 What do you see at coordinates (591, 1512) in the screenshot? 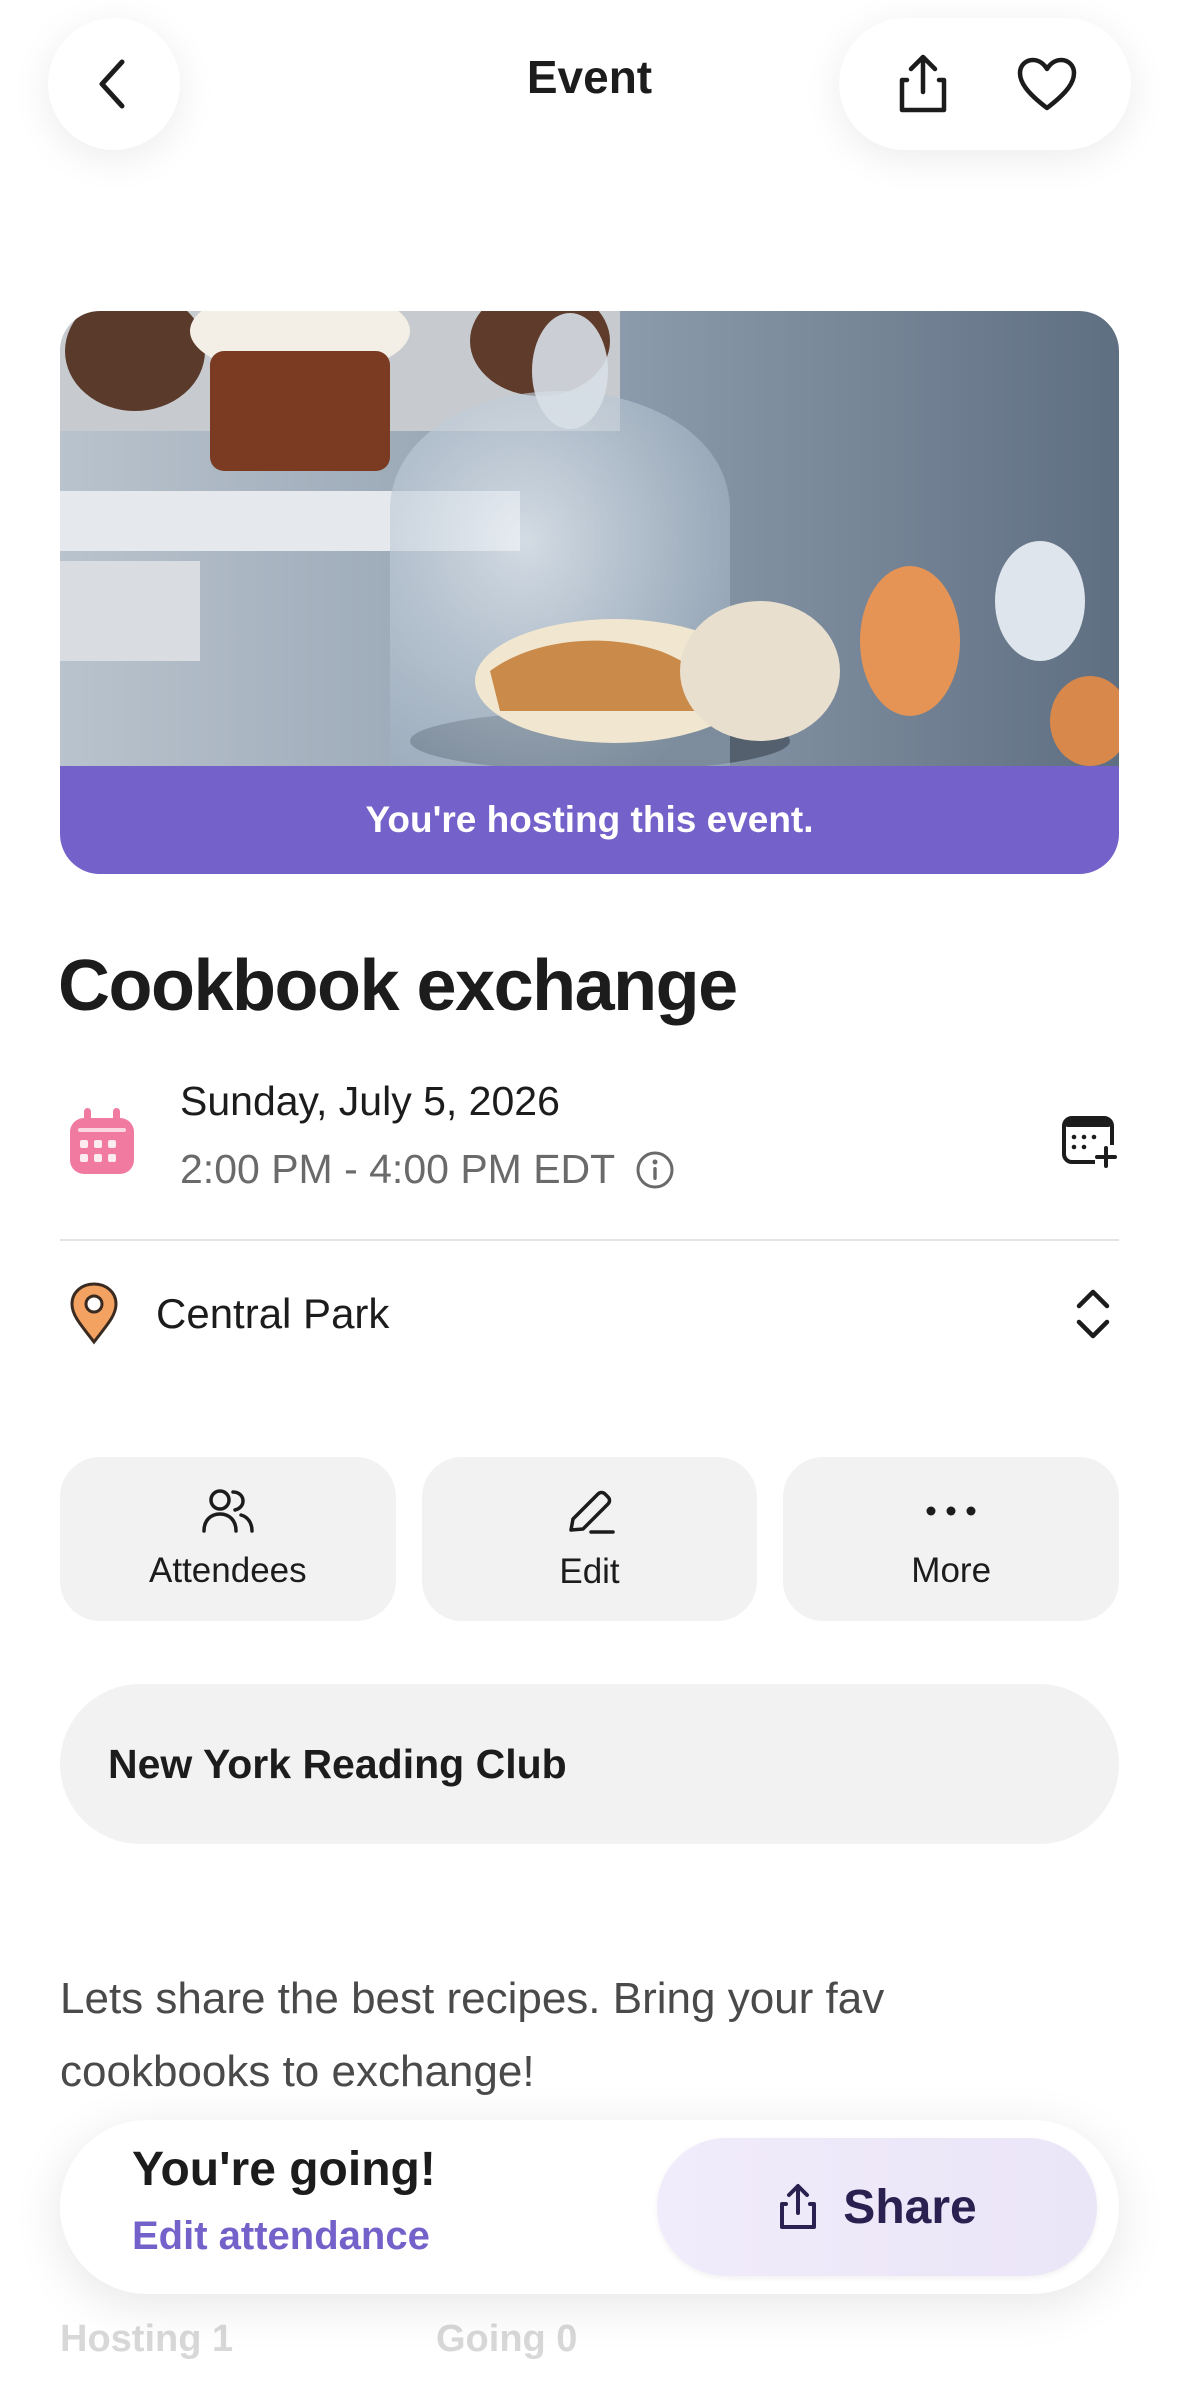
I see `pencil-icon` at bounding box center [591, 1512].